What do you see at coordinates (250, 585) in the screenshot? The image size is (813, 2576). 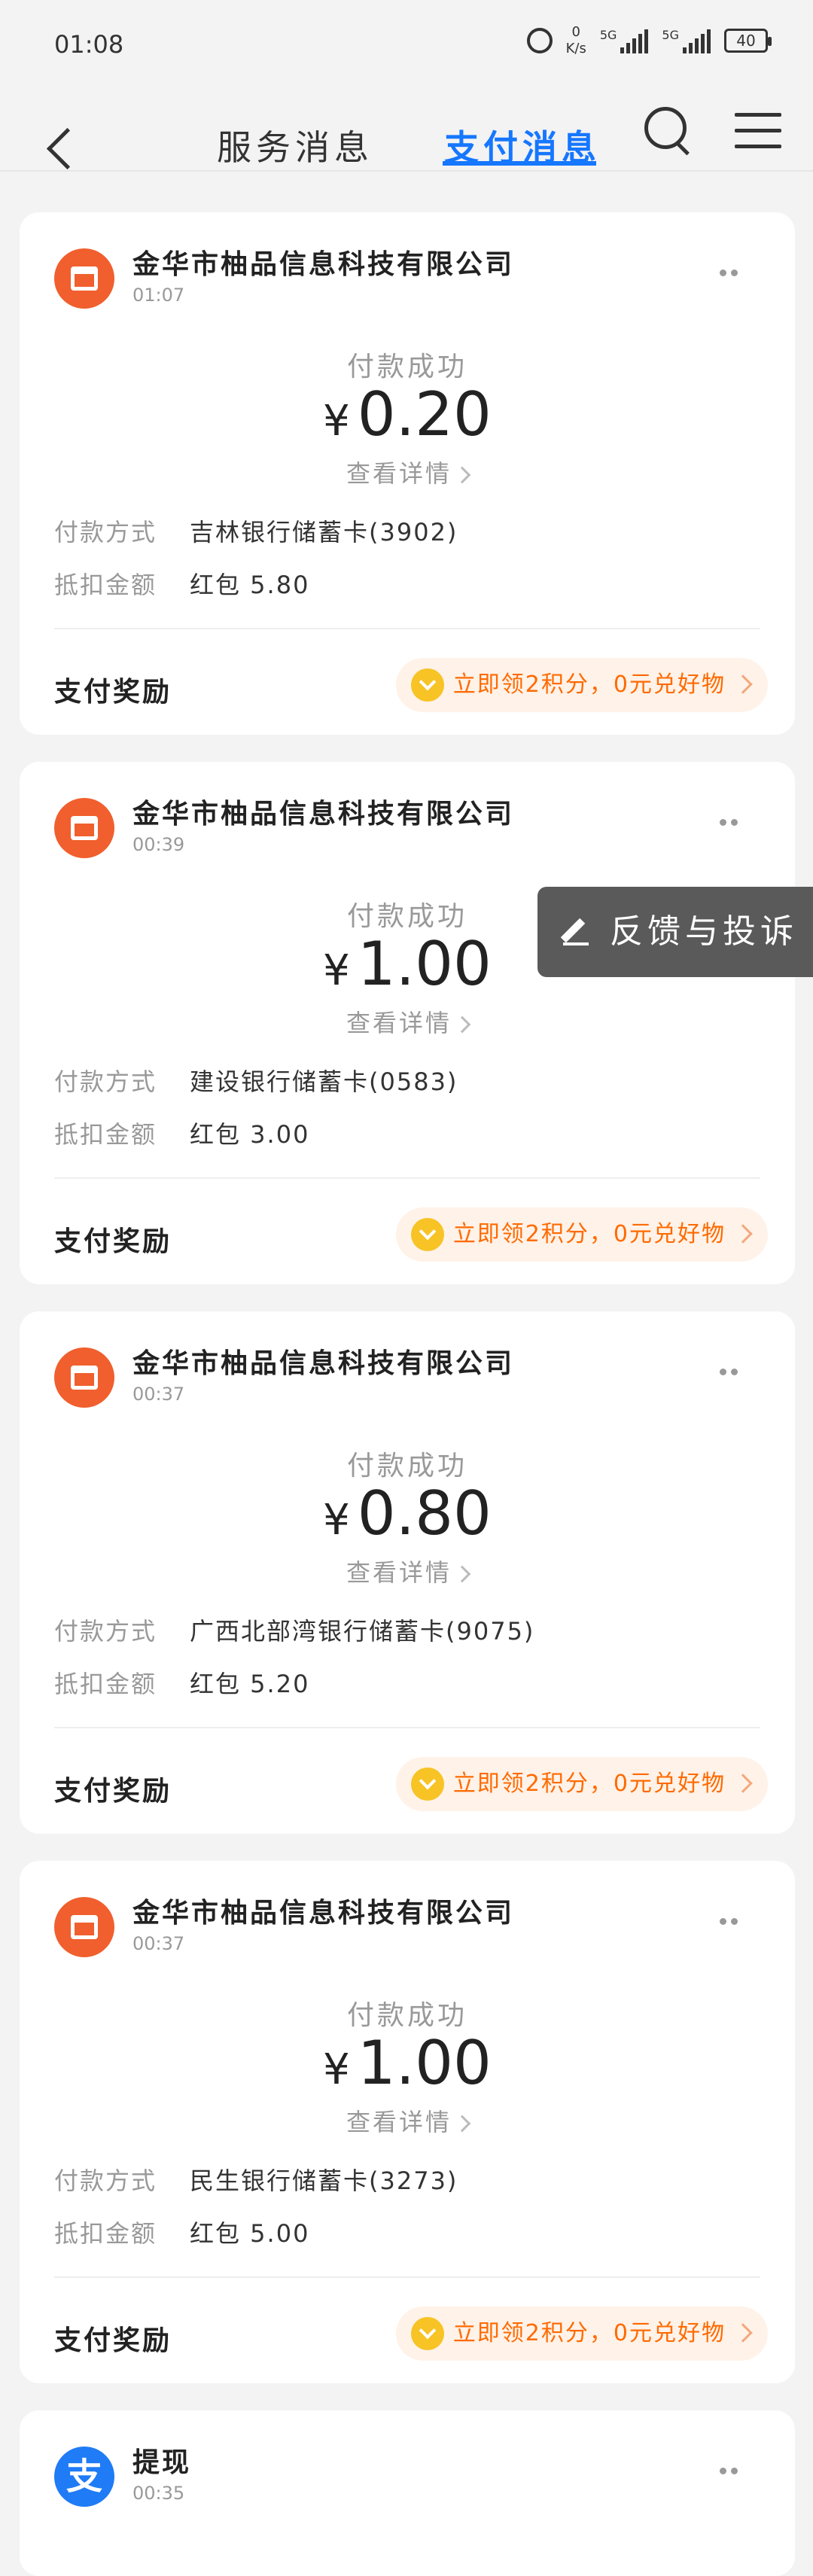 I see `deduction-value: 红包 5.80` at bounding box center [250, 585].